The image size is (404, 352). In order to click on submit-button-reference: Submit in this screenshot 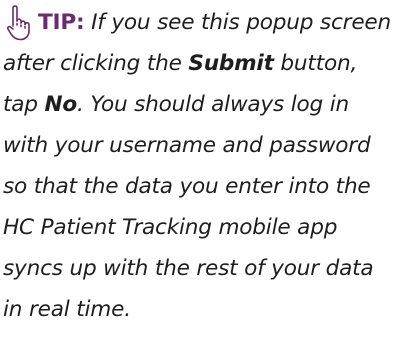, I will do `click(231, 63)`.